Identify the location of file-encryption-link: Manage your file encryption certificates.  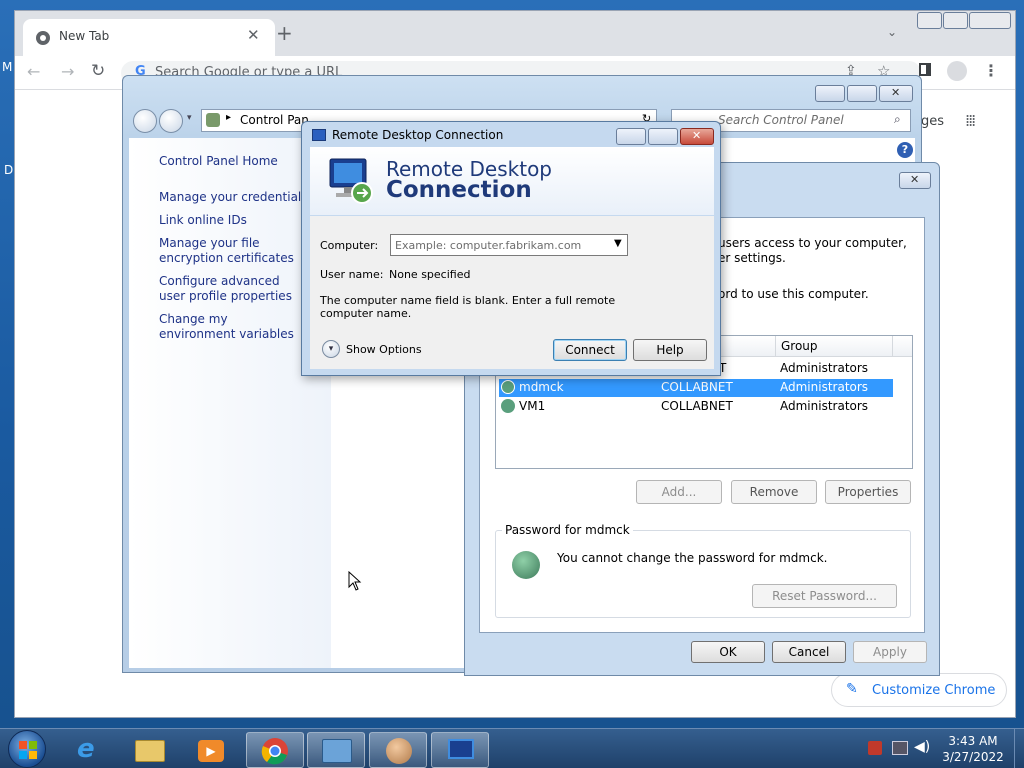
(233, 251).